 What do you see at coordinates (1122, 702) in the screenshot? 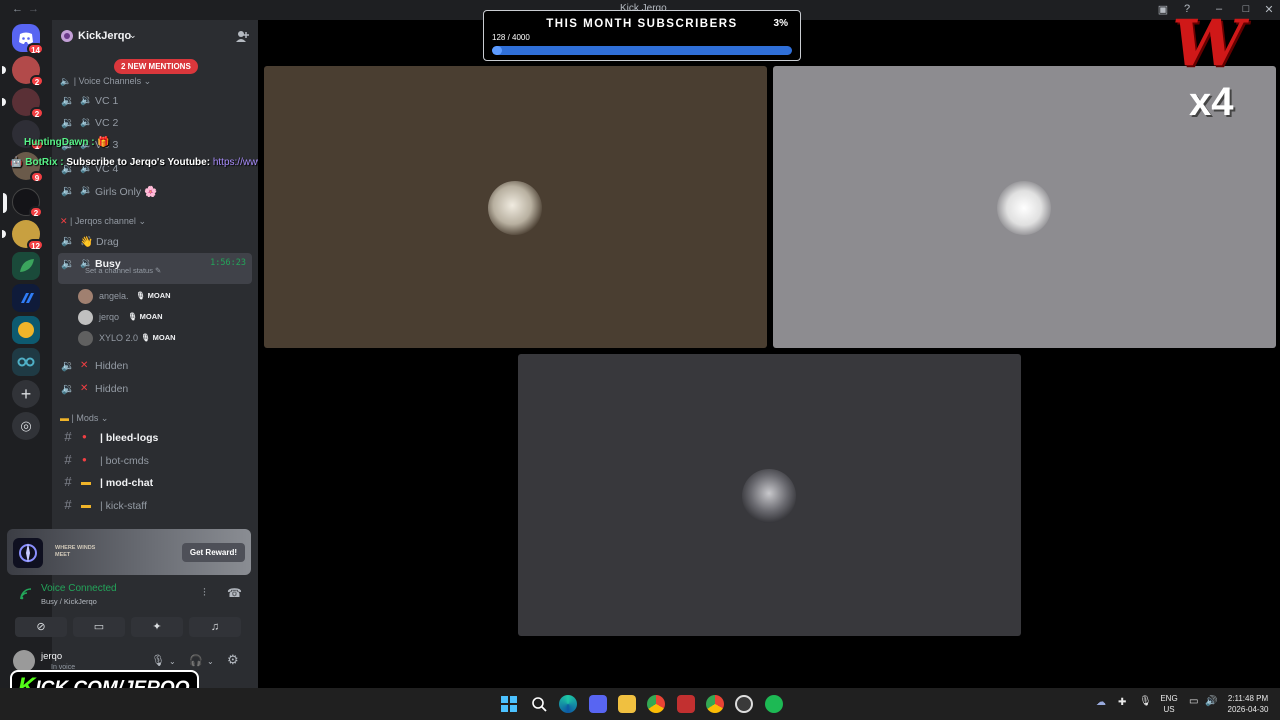
I see `tray-app-icon: ✚` at bounding box center [1122, 702].